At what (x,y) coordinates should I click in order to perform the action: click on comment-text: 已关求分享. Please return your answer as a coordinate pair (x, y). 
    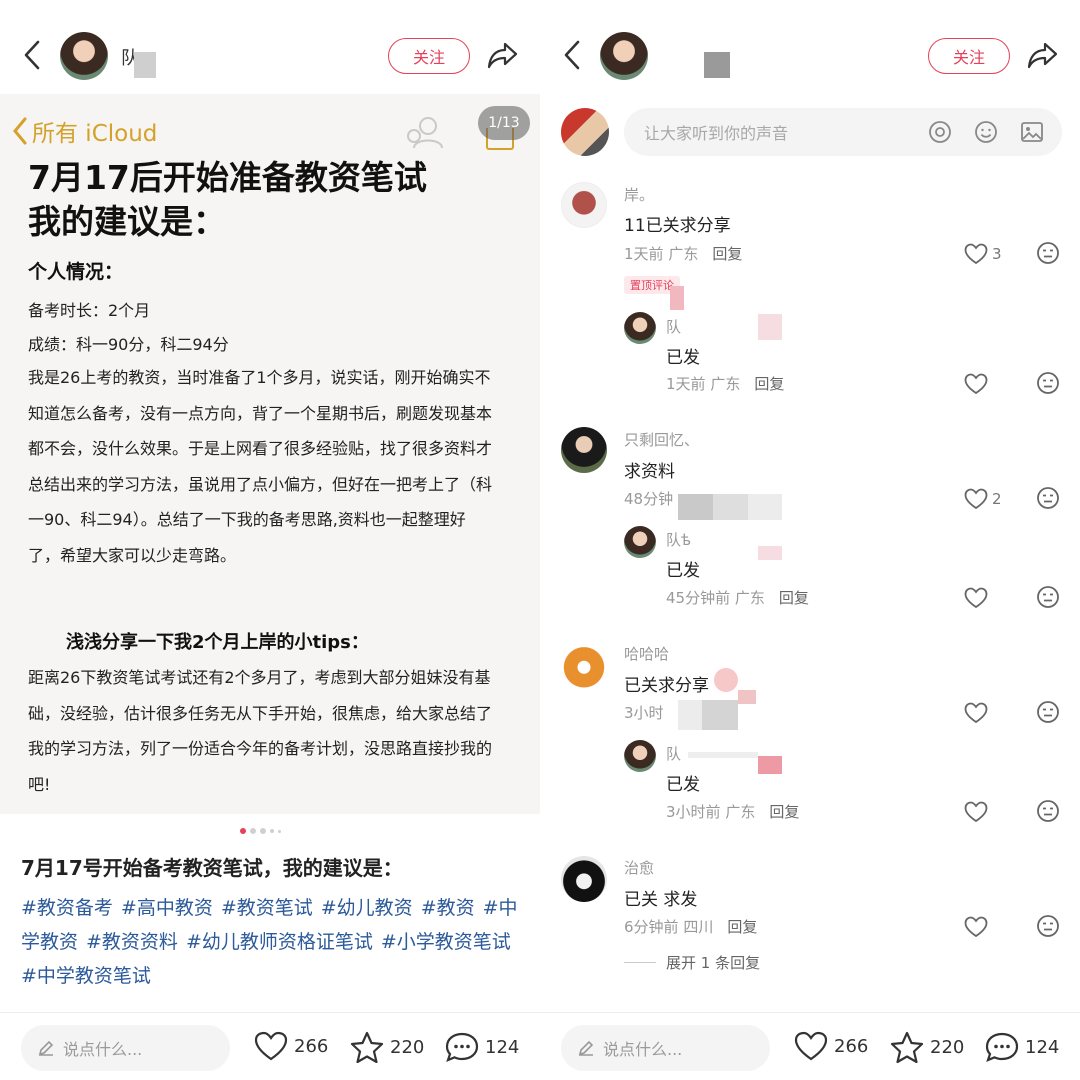
    Looking at the image, I should click on (666, 686).